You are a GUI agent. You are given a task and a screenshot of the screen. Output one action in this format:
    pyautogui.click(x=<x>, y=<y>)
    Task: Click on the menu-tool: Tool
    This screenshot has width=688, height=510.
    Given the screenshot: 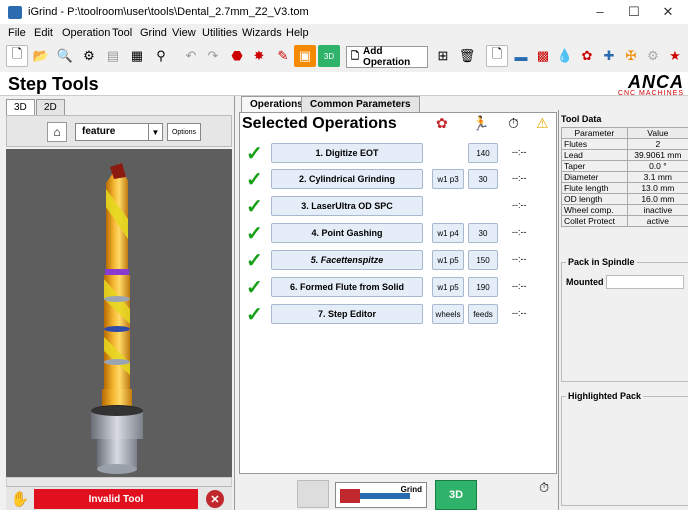 What is the action you would take?
    pyautogui.click(x=122, y=33)
    